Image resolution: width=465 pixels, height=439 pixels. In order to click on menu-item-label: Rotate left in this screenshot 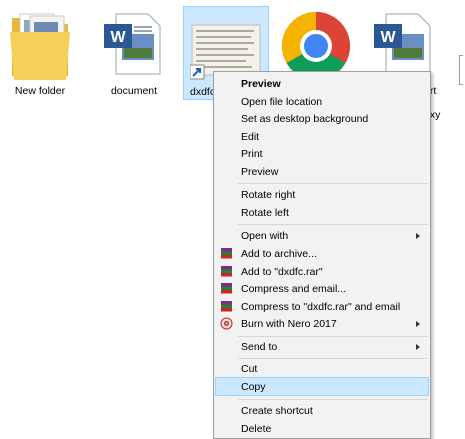, I will do `click(265, 212)`.